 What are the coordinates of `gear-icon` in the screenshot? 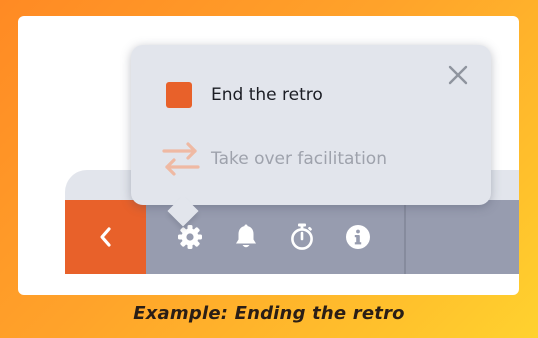 It's located at (190, 237).